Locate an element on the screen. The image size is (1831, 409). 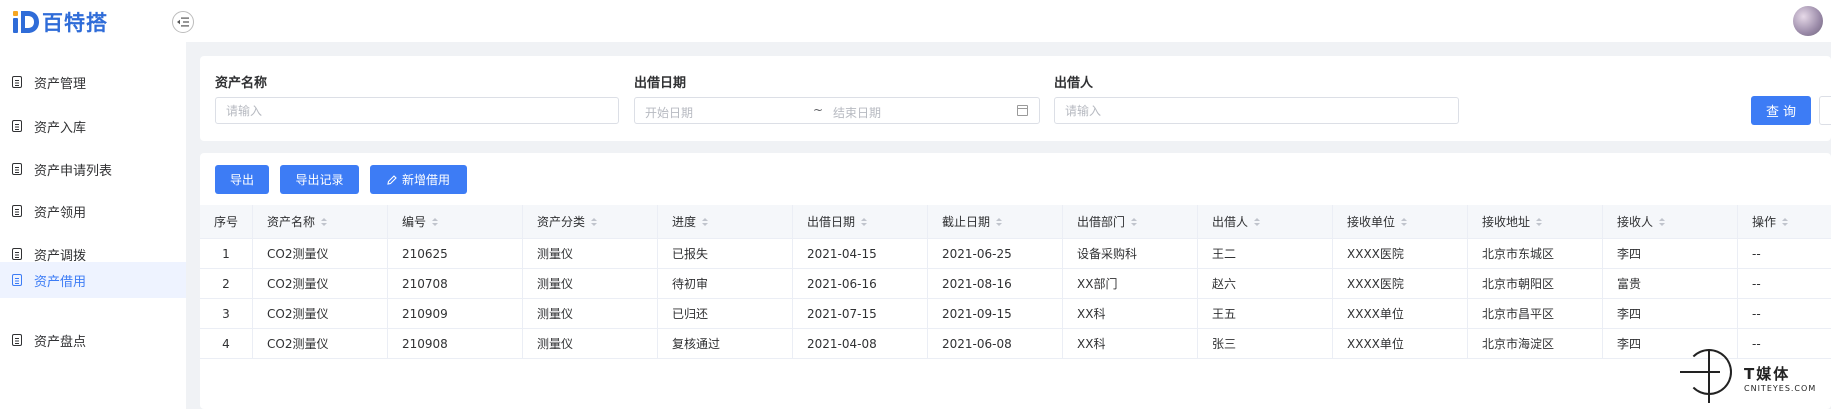
lend-date-range-picker: 开始日期 ~ 结束日期 is located at coordinates (837, 110).